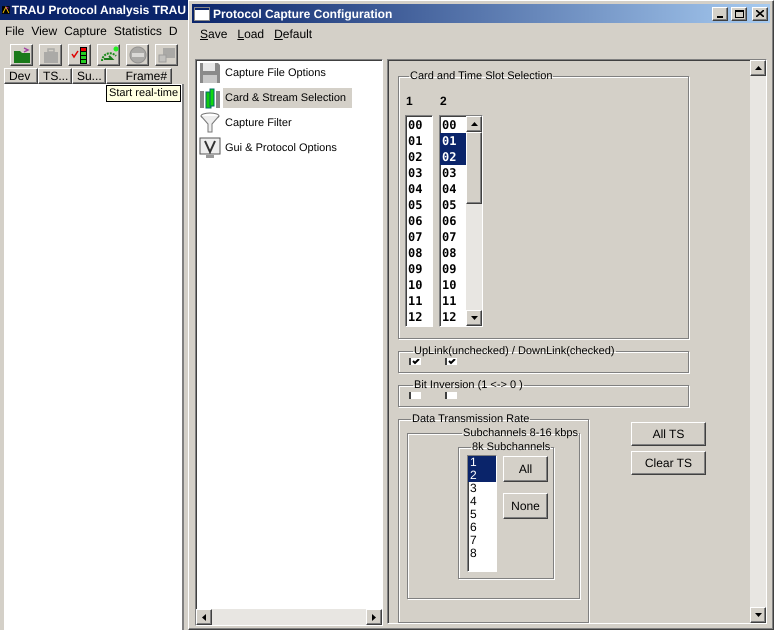  I want to click on close-icon, so click(760, 13).